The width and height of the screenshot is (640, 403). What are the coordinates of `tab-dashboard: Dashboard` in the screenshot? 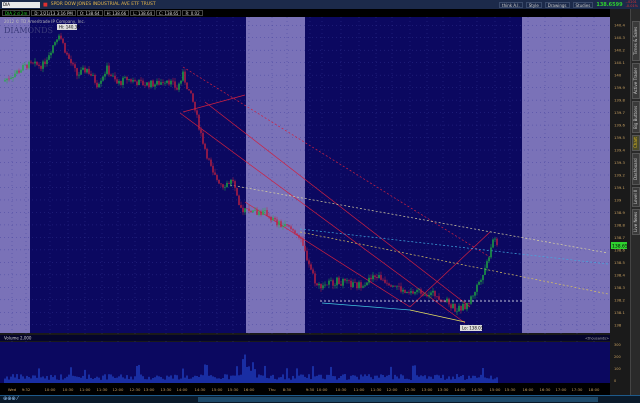 It's located at (636, 169).